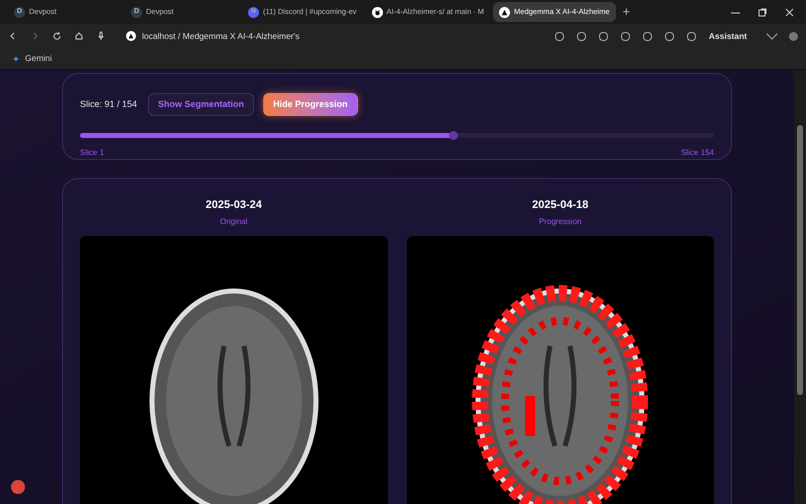 This screenshot has height=504, width=806. What do you see at coordinates (453, 135) in the screenshot?
I see `slider-thumb` at bounding box center [453, 135].